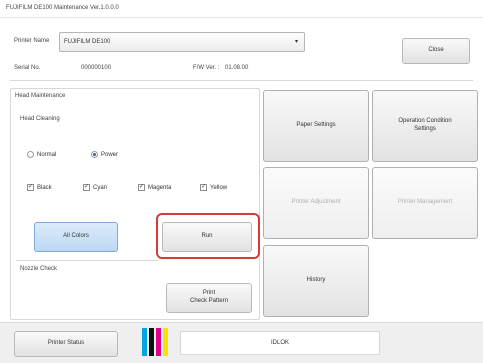 This screenshot has width=483, height=363. What do you see at coordinates (96, 68) in the screenshot?
I see `serial-value: 000000100` at bounding box center [96, 68].